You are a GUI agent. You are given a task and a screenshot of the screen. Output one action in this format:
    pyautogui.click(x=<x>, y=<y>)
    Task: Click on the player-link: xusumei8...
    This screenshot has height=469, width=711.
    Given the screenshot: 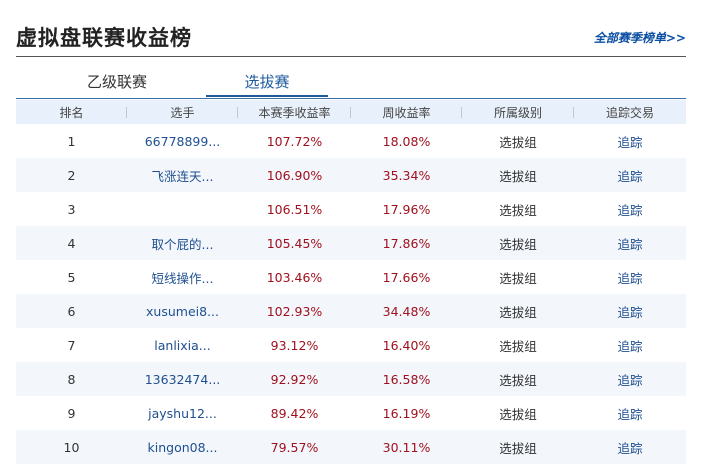 What is the action you would take?
    pyautogui.click(x=182, y=311)
    